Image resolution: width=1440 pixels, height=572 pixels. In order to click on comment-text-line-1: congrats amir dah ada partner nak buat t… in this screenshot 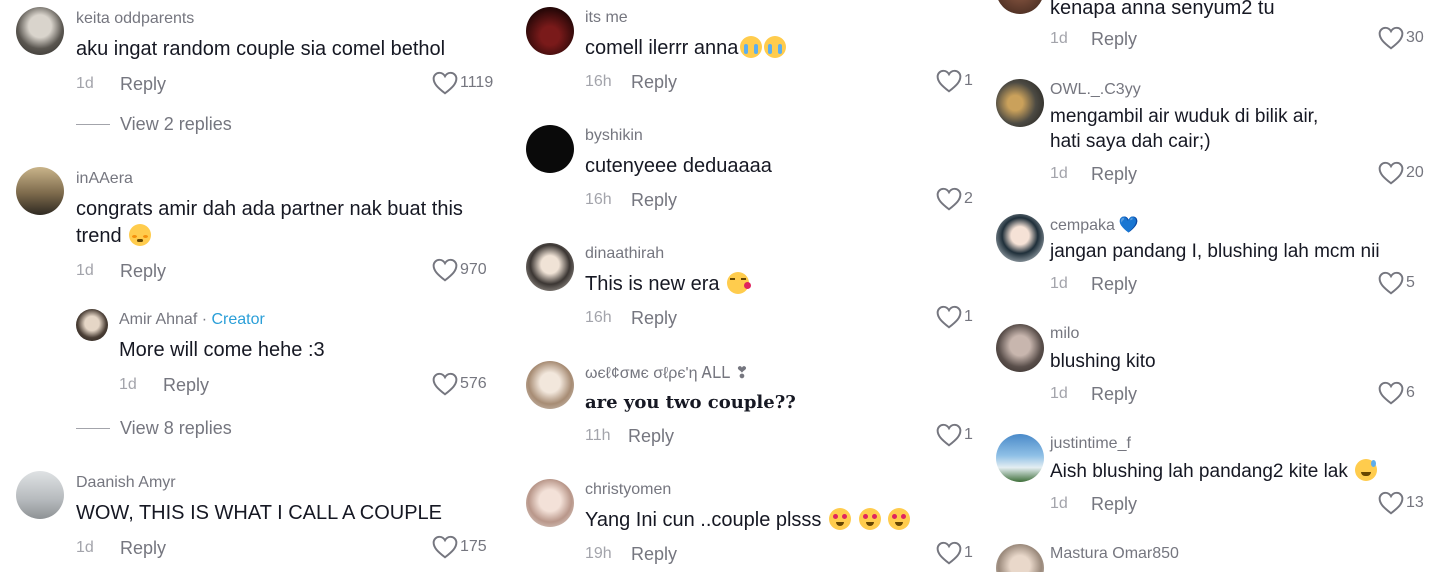, I will do `click(269, 209)`.